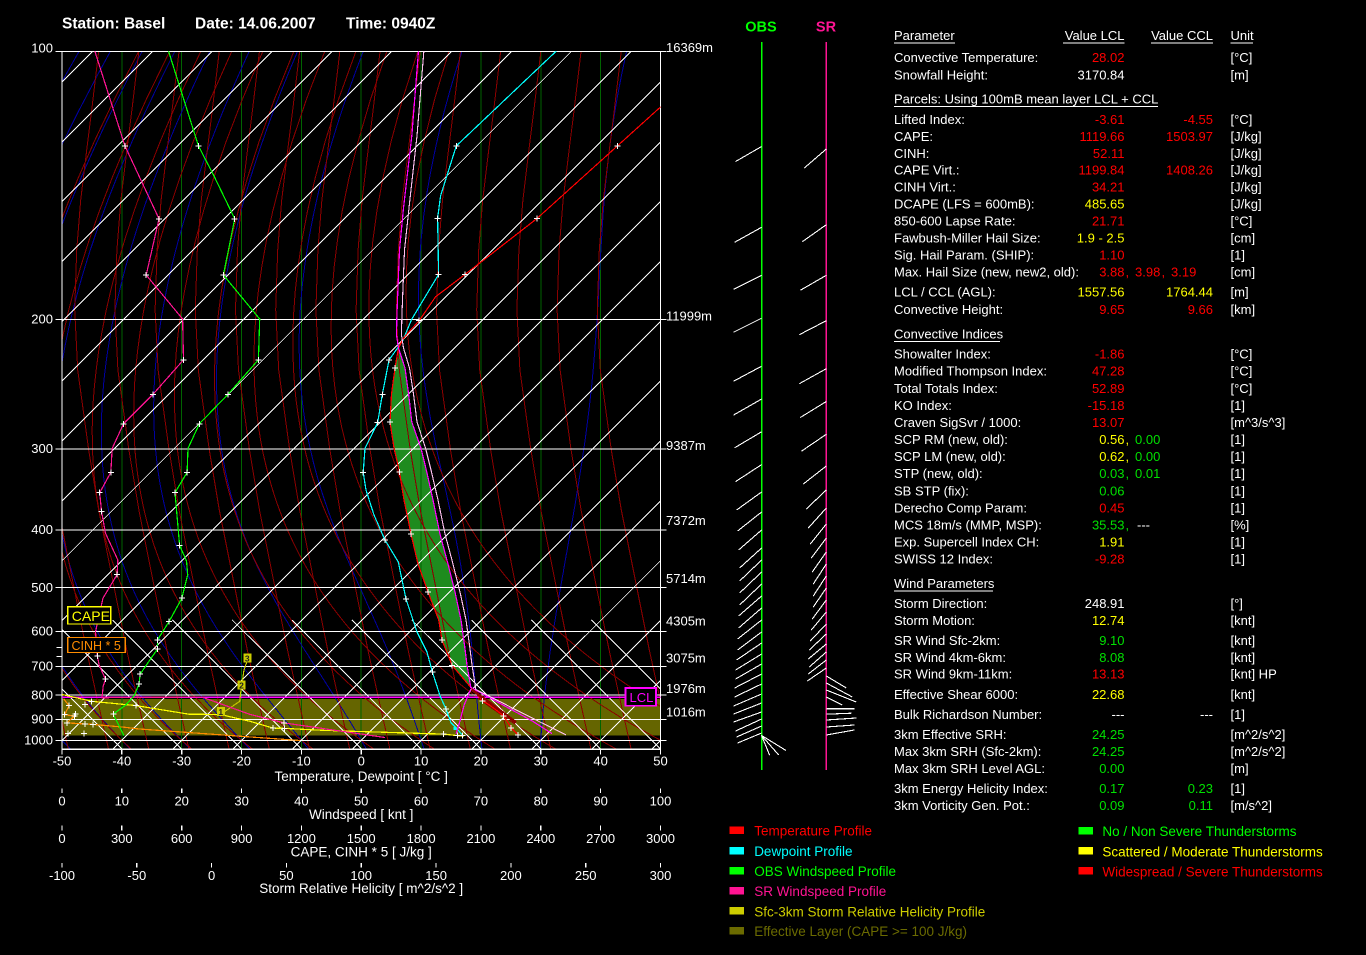 This screenshot has width=1366, height=955. What do you see at coordinates (62, 761) in the screenshot?
I see `svg-text: -50` at bounding box center [62, 761].